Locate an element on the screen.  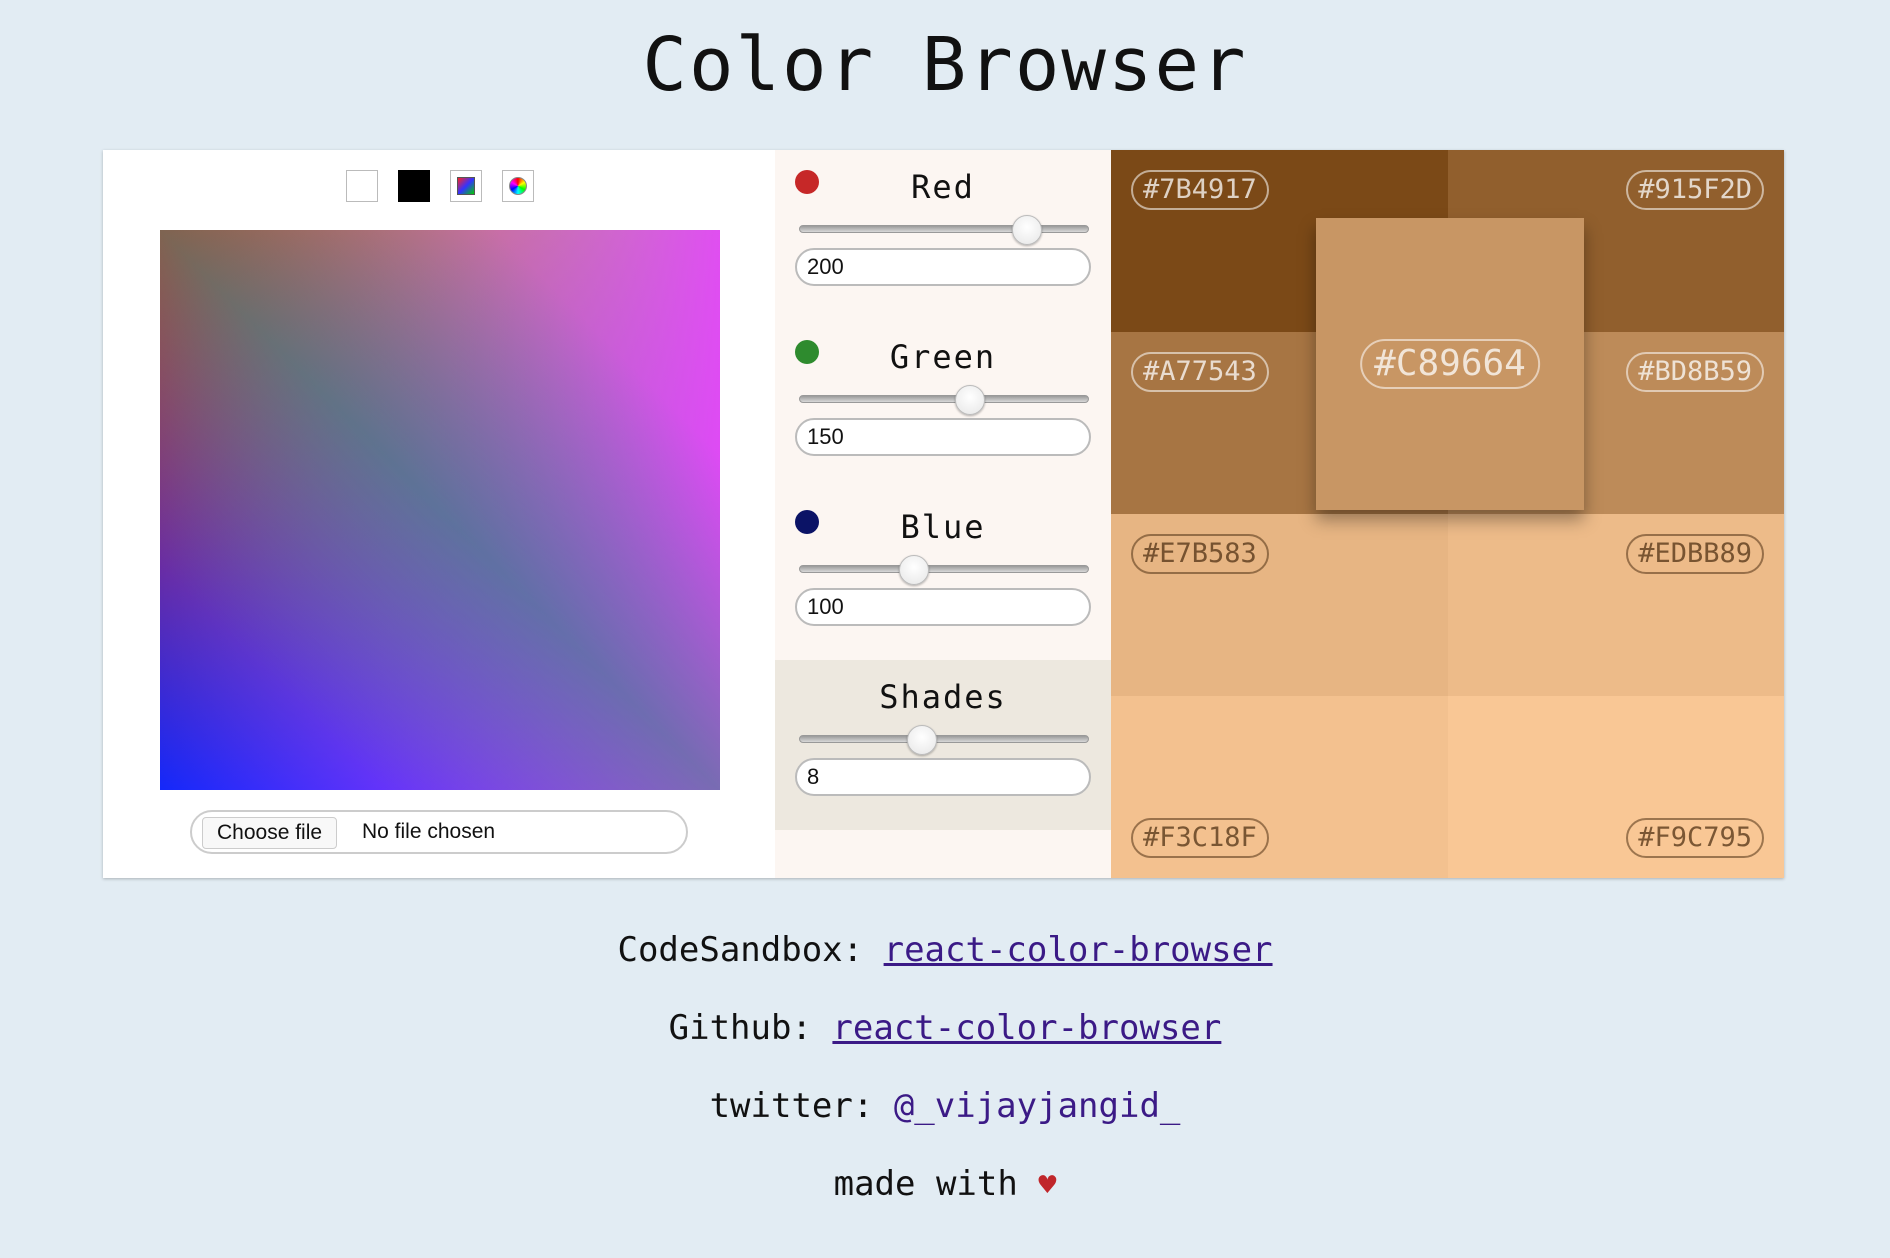
codesandbox-line: CodeSandbox: react-color-browser is located at coordinates (945, 950).